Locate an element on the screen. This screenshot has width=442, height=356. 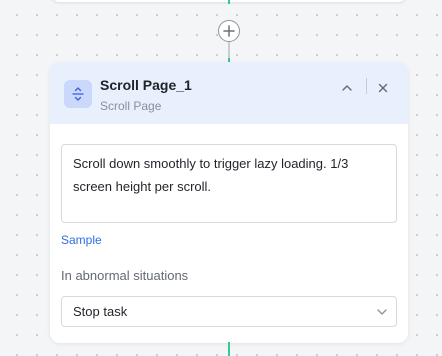
chevron-up-icon is located at coordinates (347, 88).